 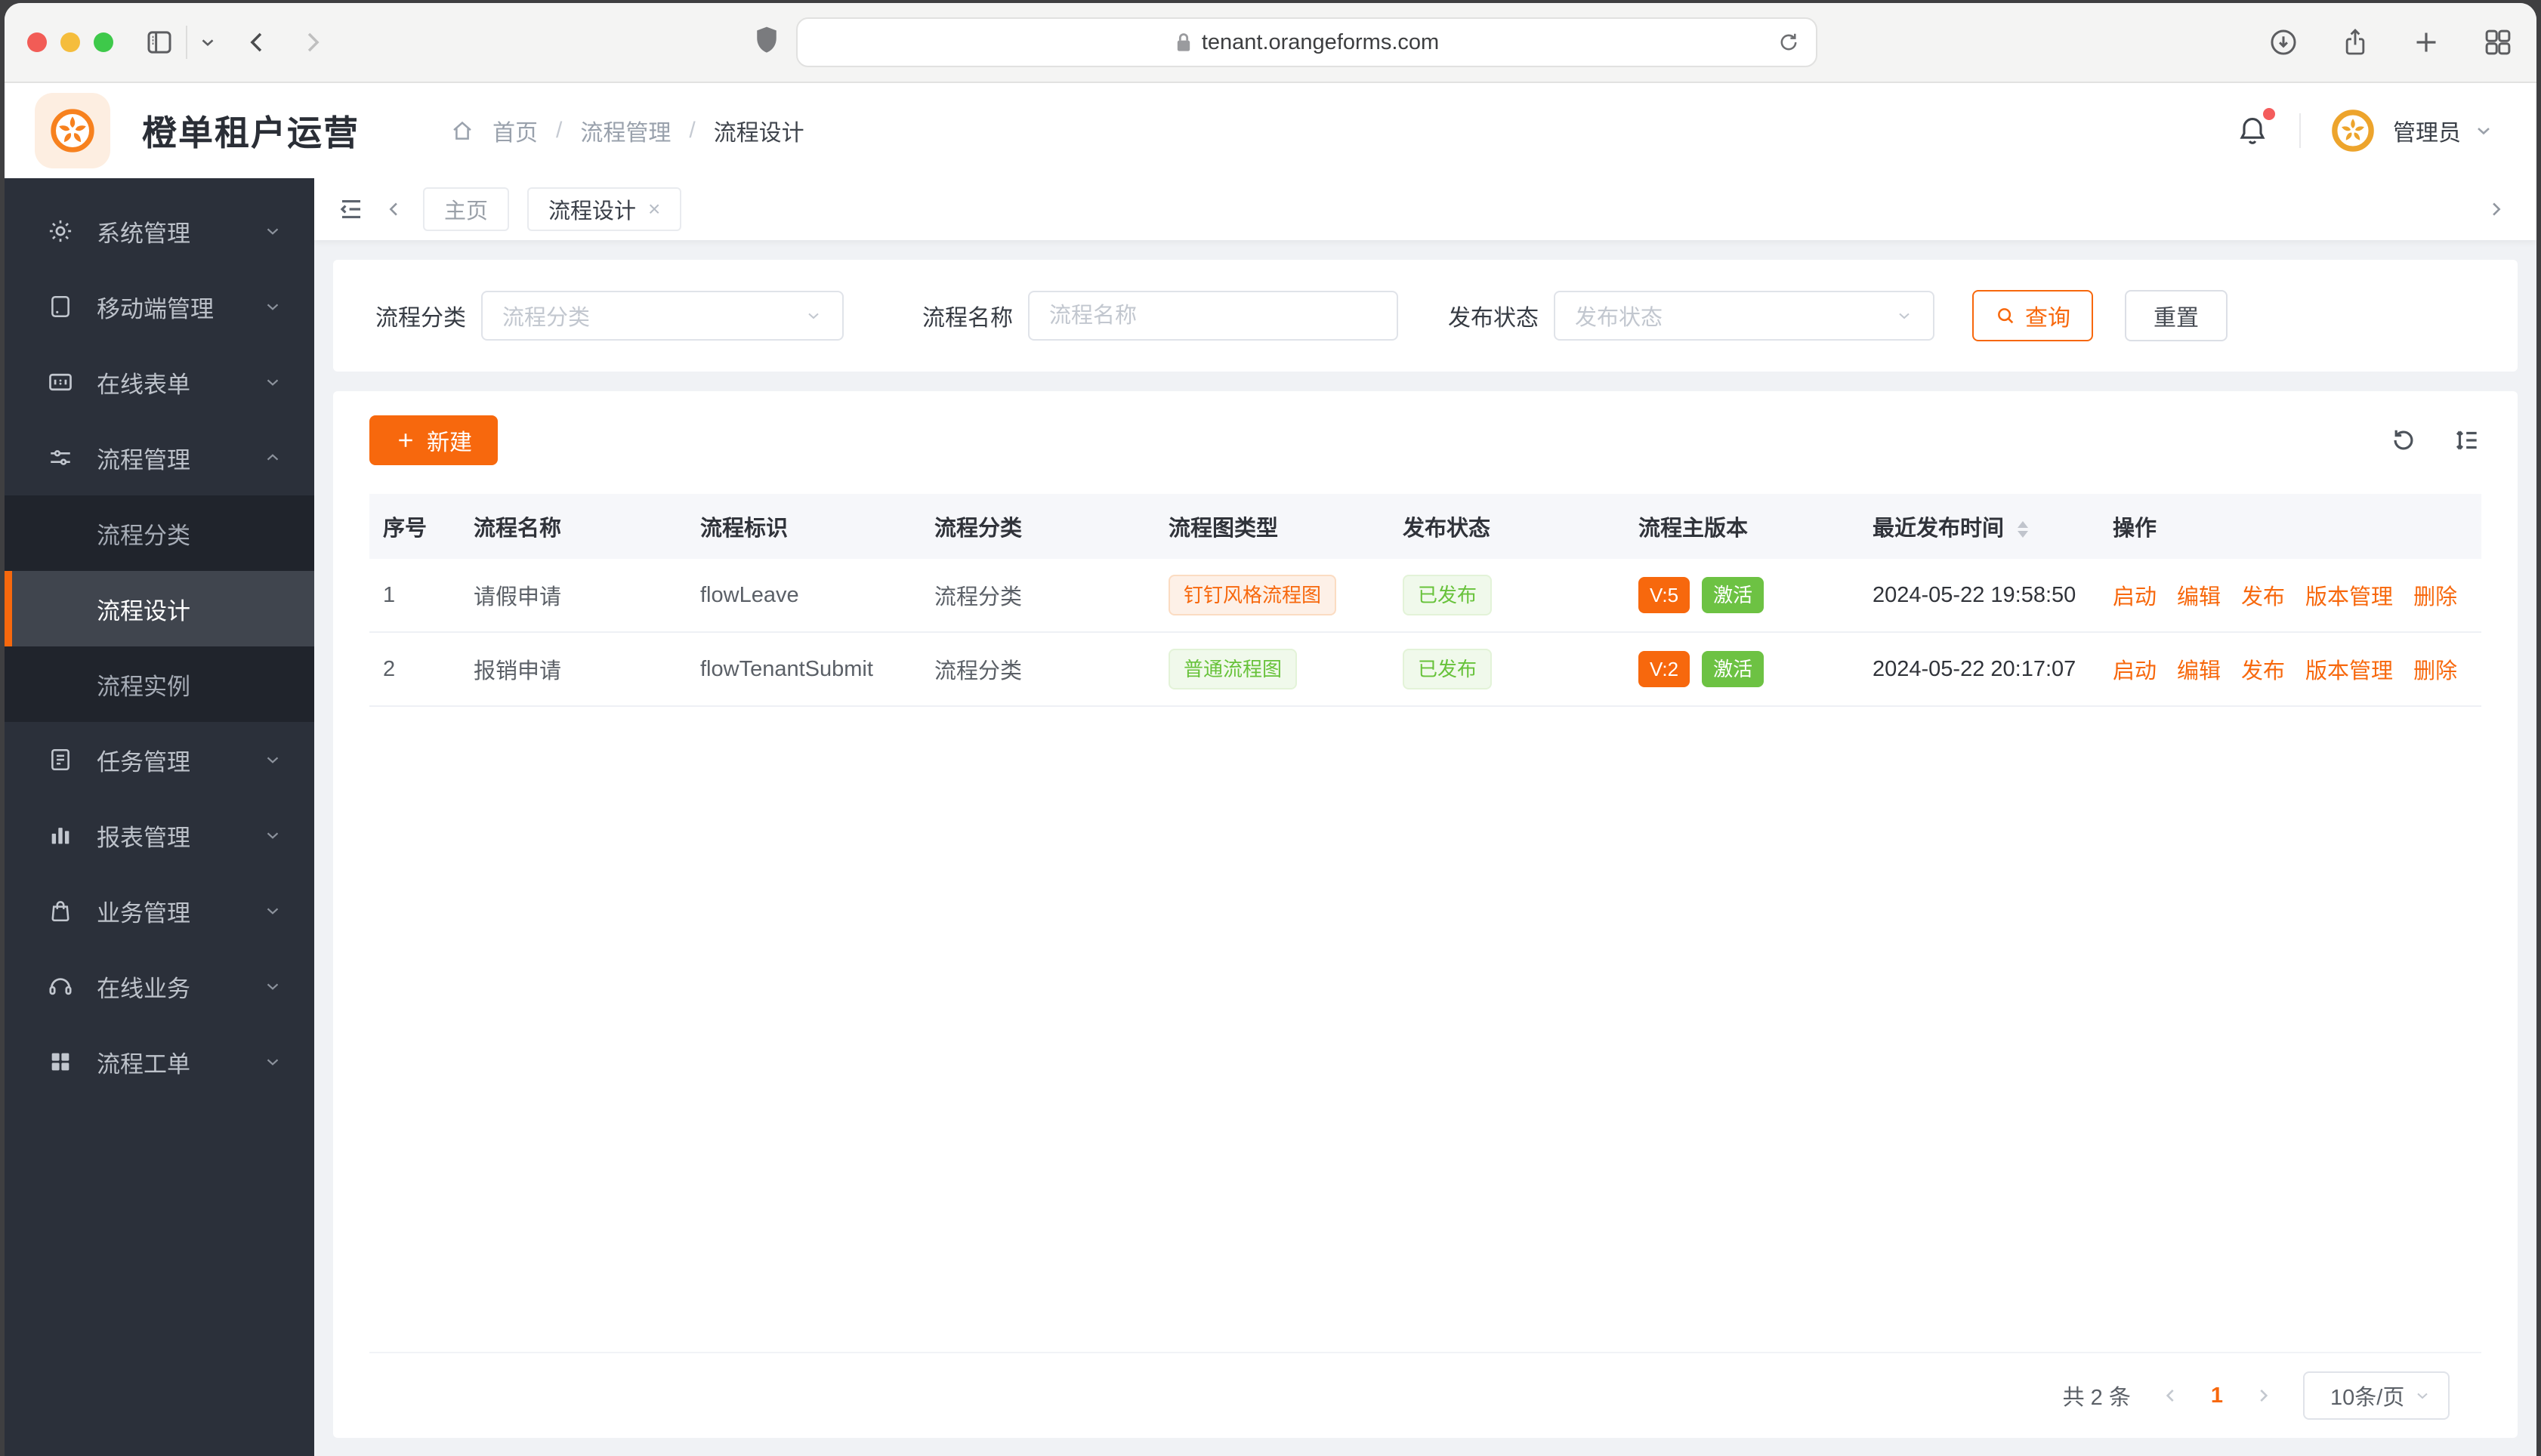 What do you see at coordinates (70, 42) in the screenshot?
I see `minimize-window-button` at bounding box center [70, 42].